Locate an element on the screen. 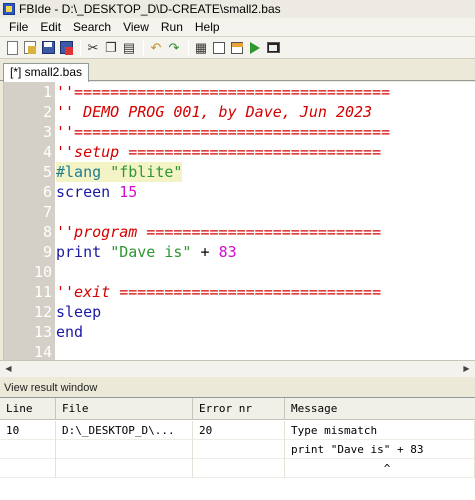 This screenshot has width=475, height=500. code-text: print "Dave is" + 83 is located at coordinates (146, 252).